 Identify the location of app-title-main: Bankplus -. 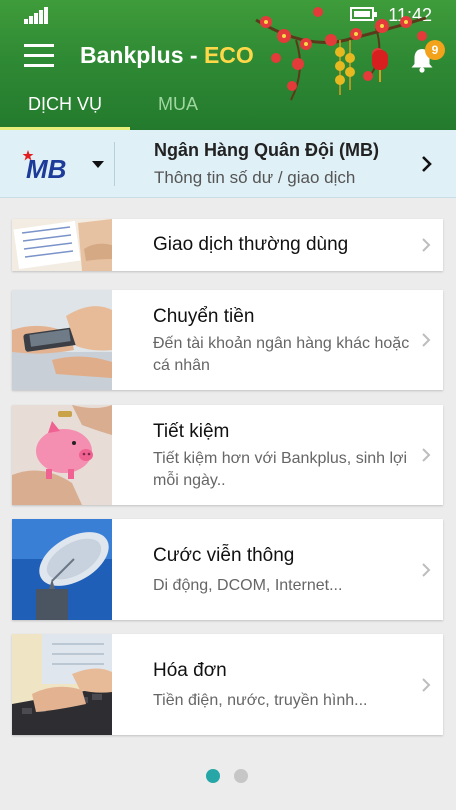
(142, 55).